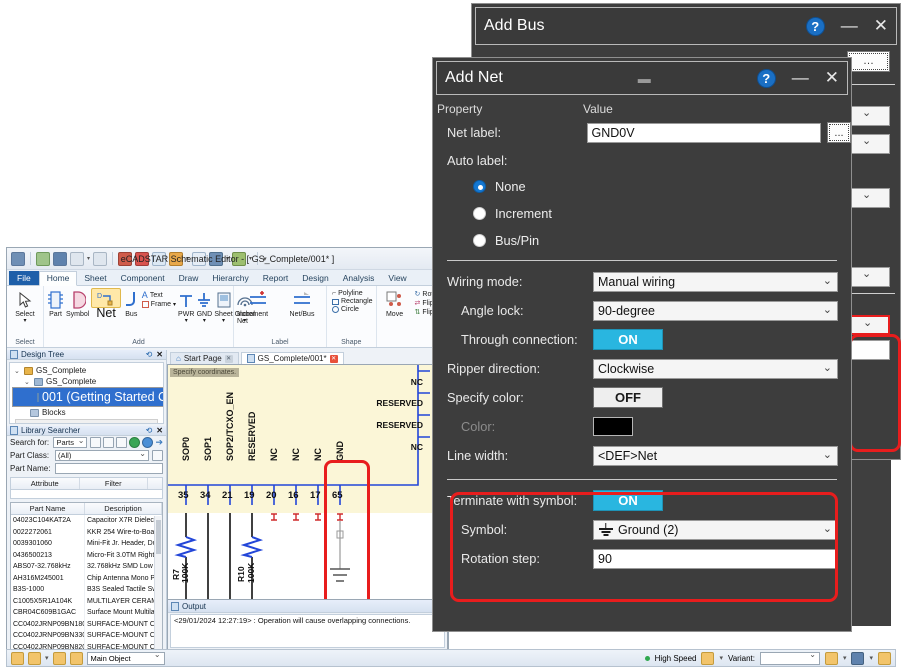  What do you see at coordinates (642, 186) in the screenshot?
I see `auto-label-option-none: None` at bounding box center [642, 186].